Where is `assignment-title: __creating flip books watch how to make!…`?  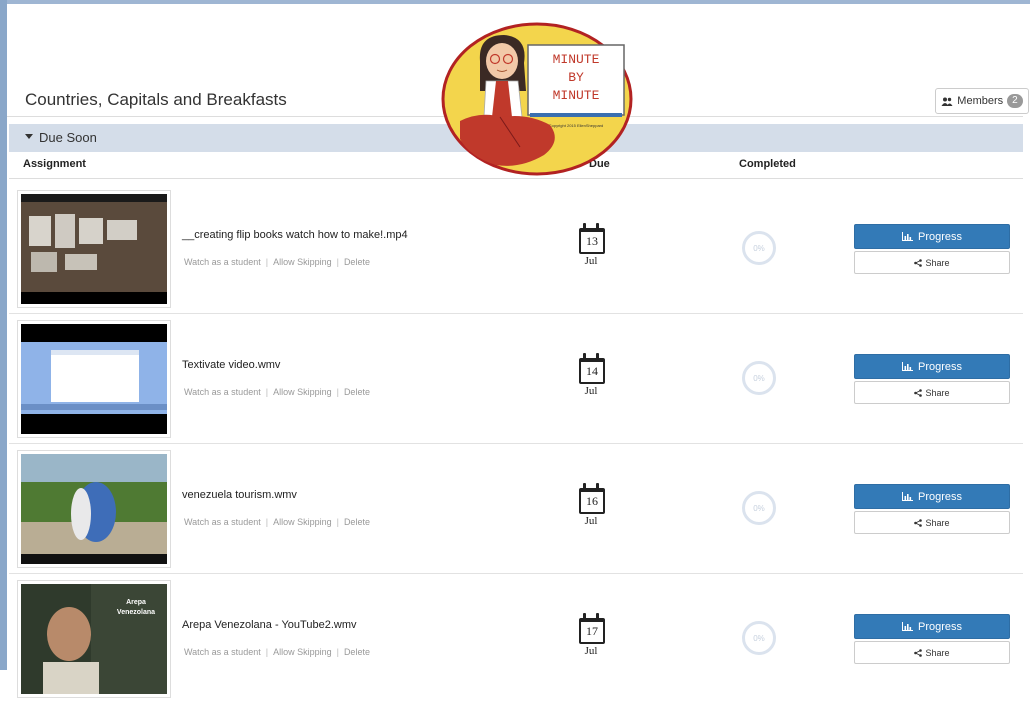 assignment-title: __creating flip books watch how to make!… is located at coordinates (295, 235).